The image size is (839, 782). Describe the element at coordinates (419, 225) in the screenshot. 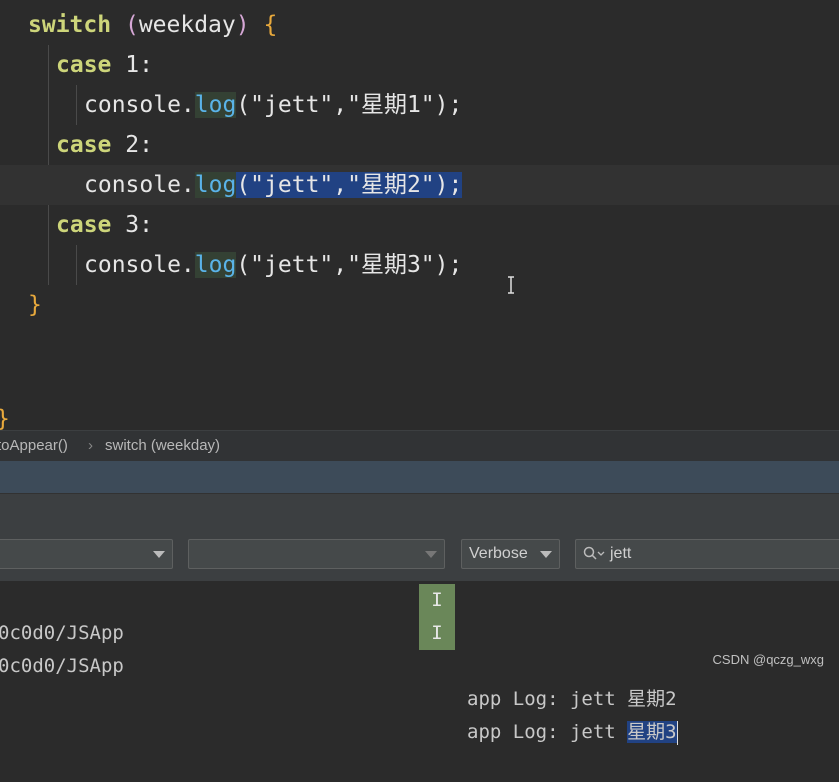

I see `code-line-6: case 3:` at that location.